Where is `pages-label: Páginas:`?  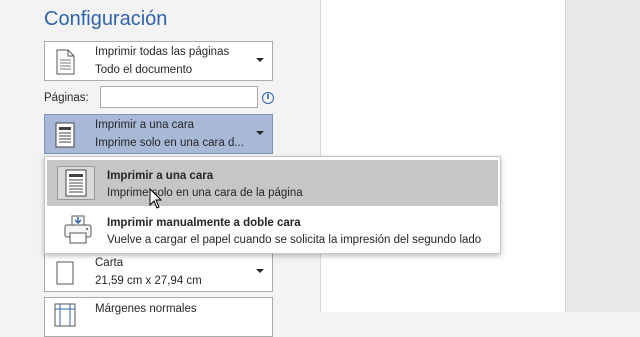 pages-label: Páginas: is located at coordinates (66, 98).